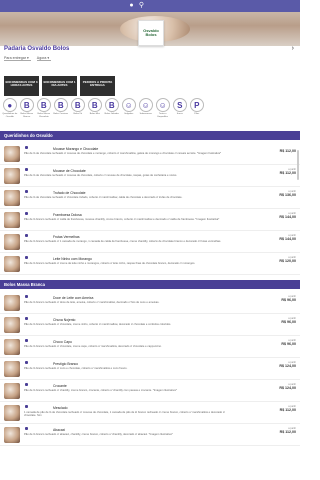 This screenshot has height=480, width=320. I want to click on category-item: B Bolos Massa Branca, so click(27, 113).